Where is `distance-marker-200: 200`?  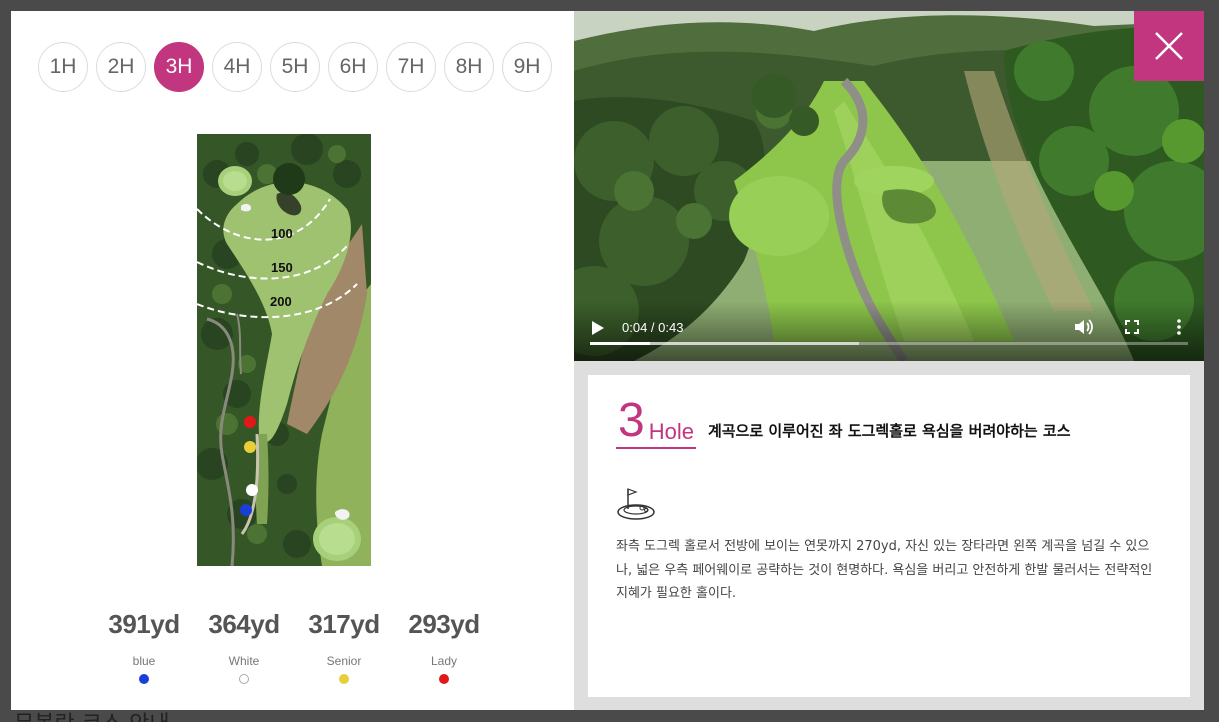
distance-marker-200: 200 is located at coordinates (281, 301).